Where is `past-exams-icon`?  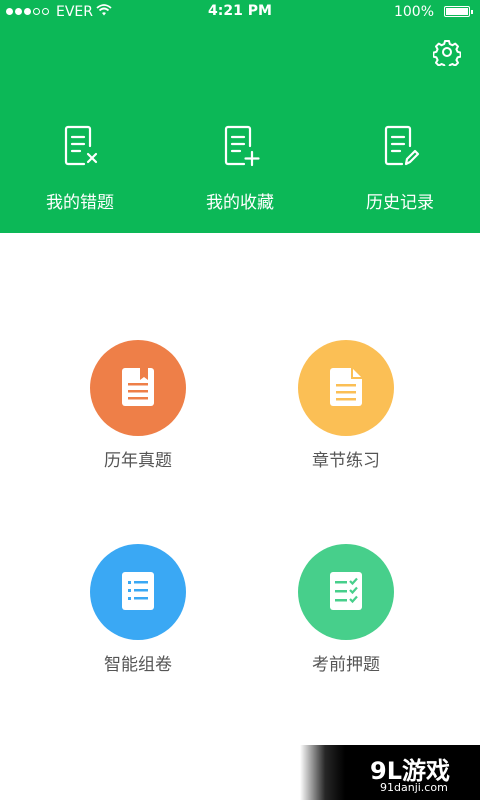 past-exams-icon is located at coordinates (138, 387).